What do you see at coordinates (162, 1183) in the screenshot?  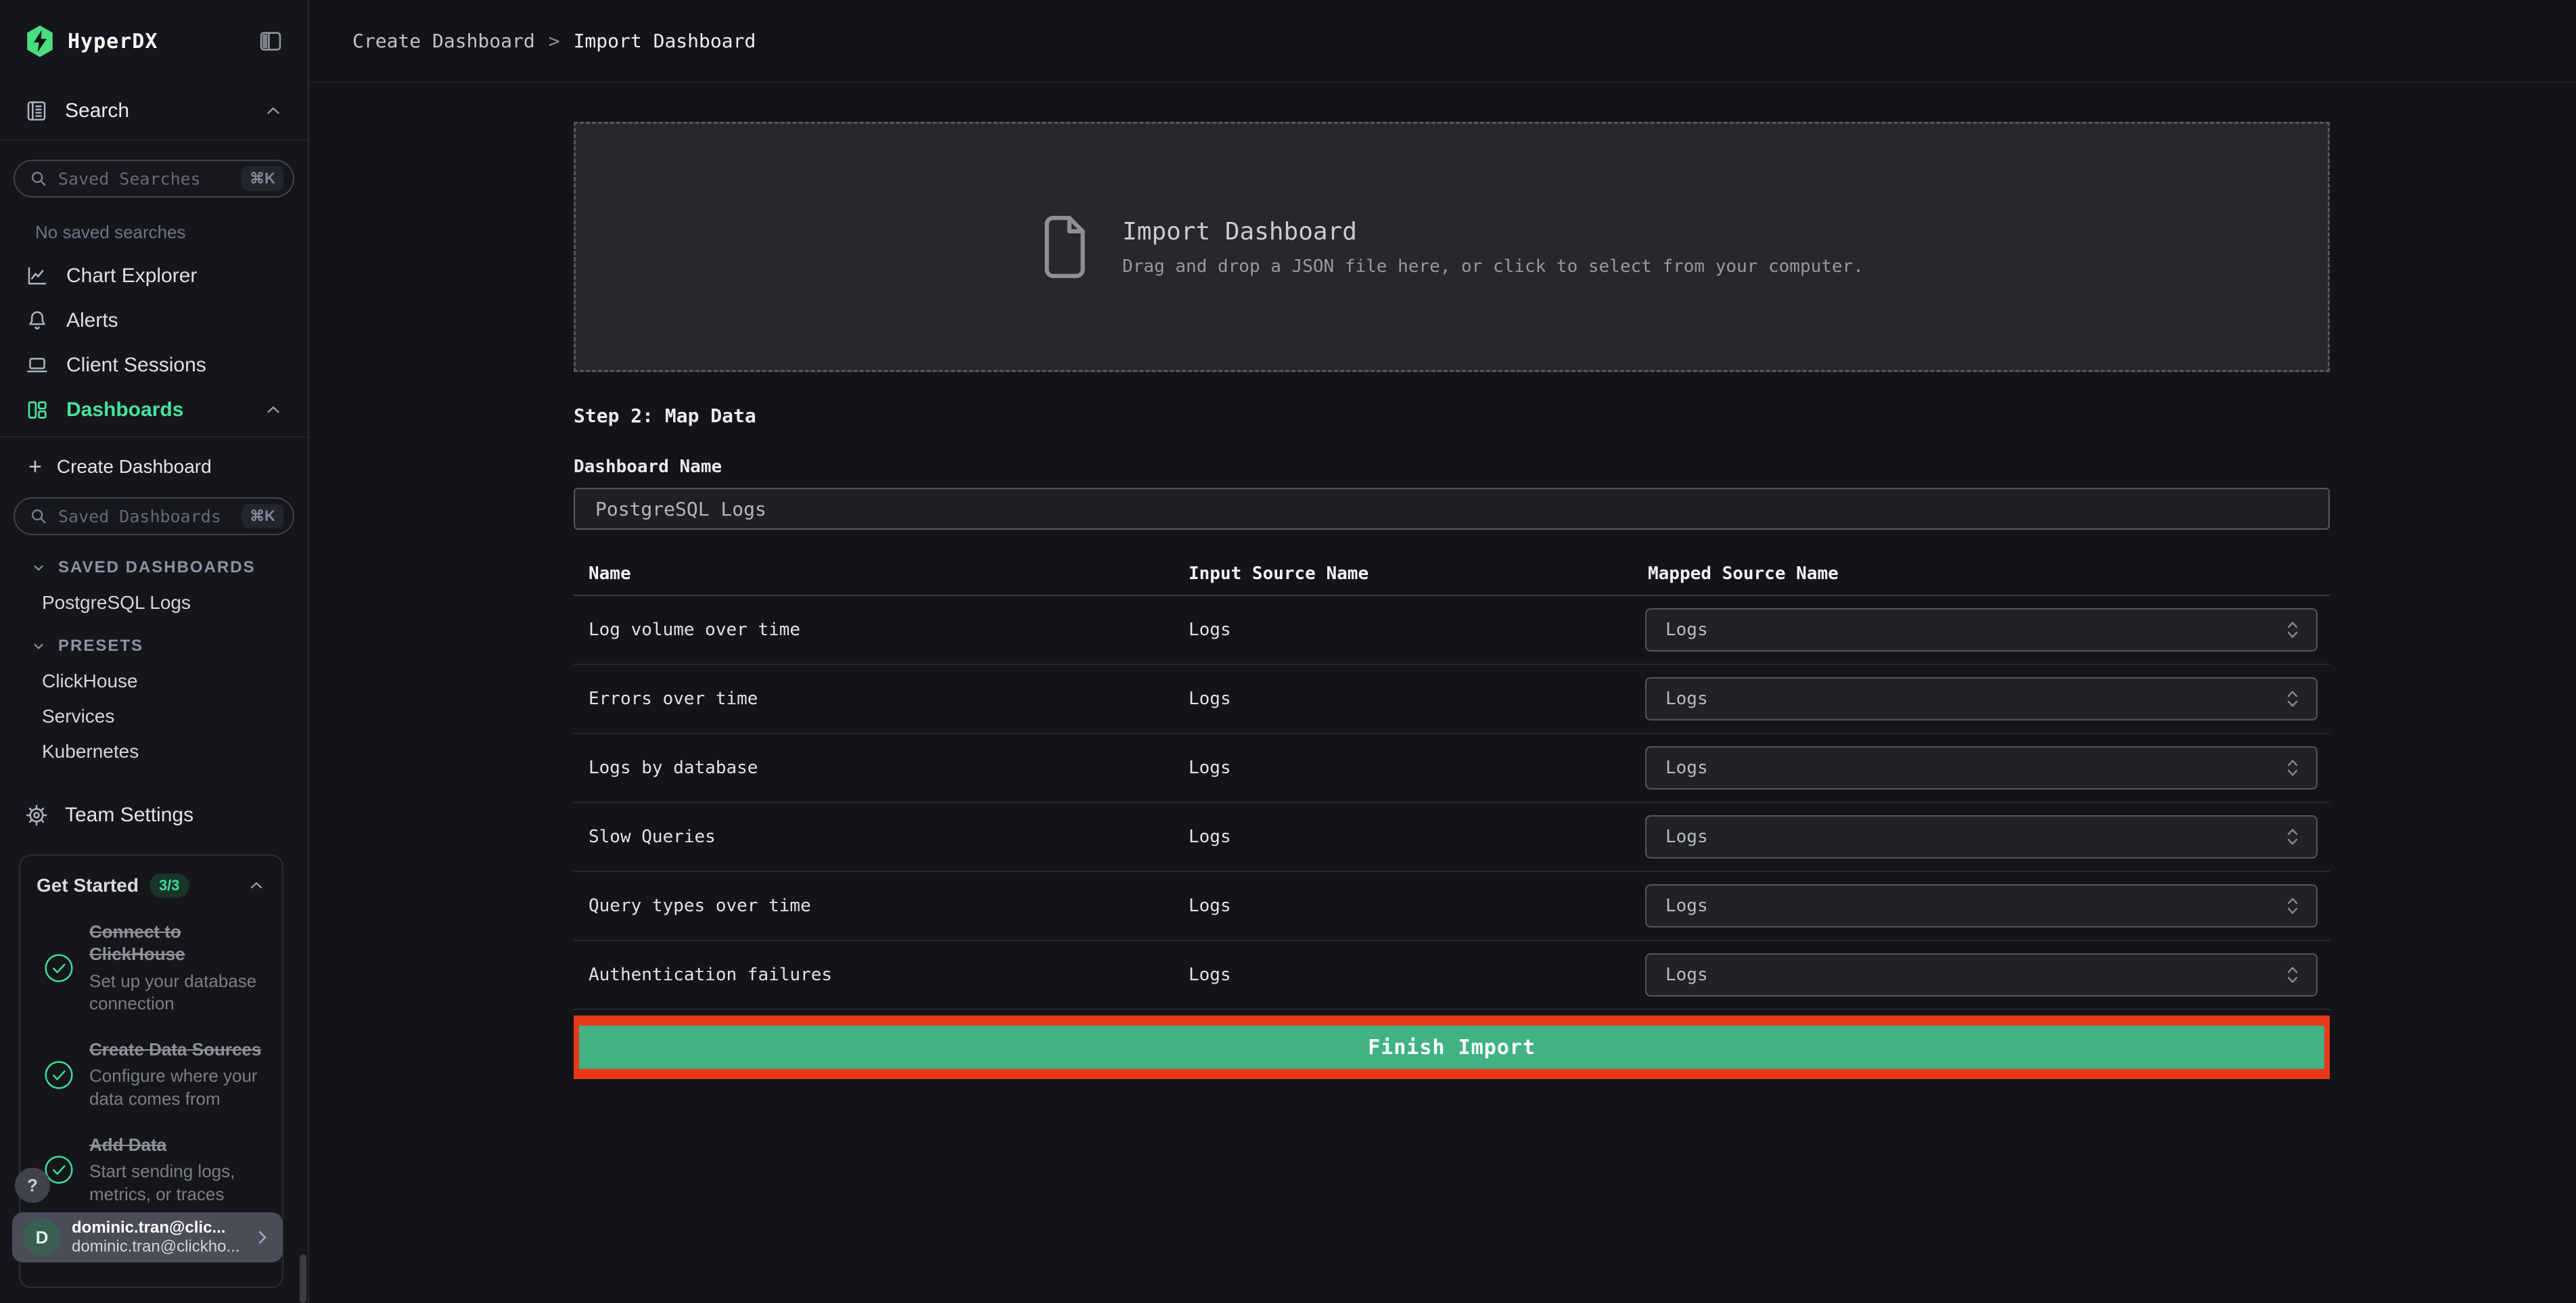 I see `get-started-item-description: Start sending logs, metrics, or traces` at bounding box center [162, 1183].